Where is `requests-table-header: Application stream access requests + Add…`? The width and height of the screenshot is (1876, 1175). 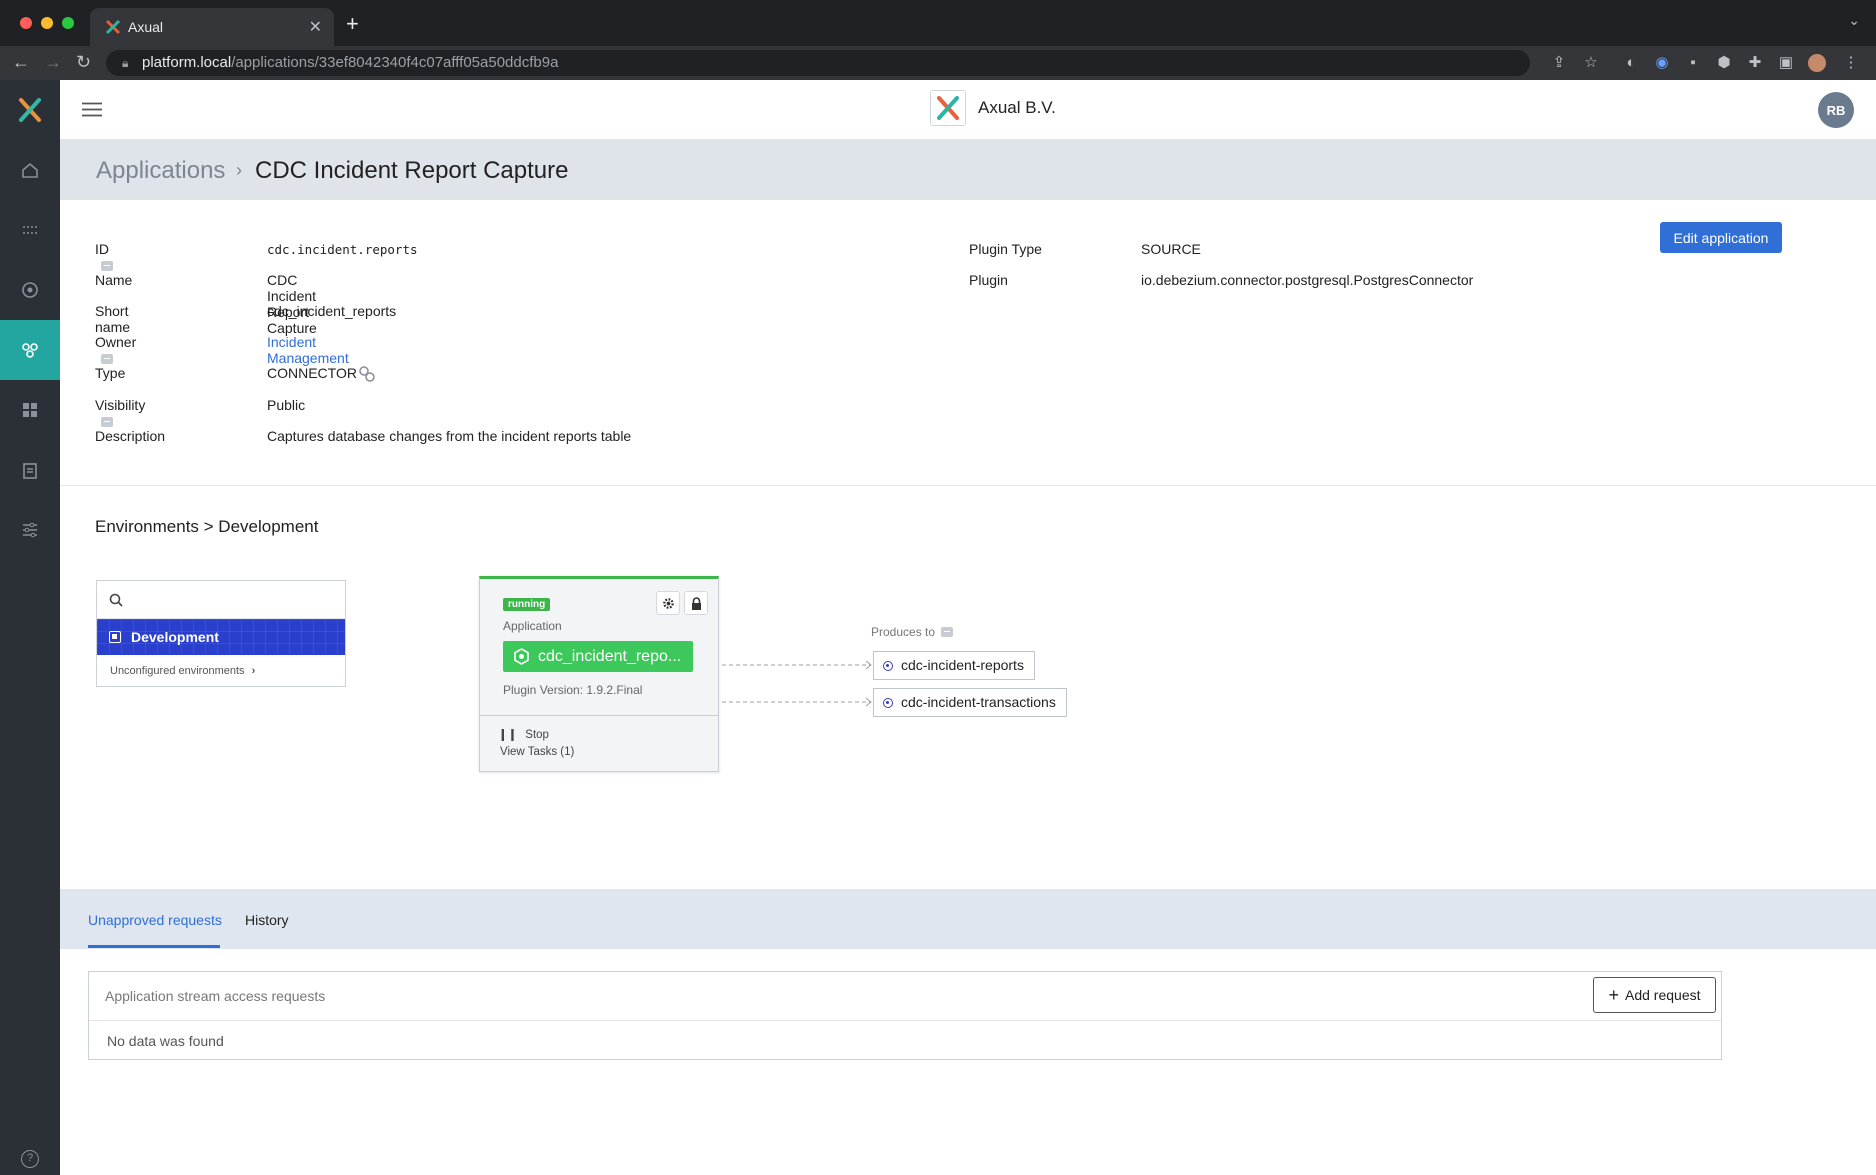 requests-table-header: Application stream access requests + Add… is located at coordinates (905, 996).